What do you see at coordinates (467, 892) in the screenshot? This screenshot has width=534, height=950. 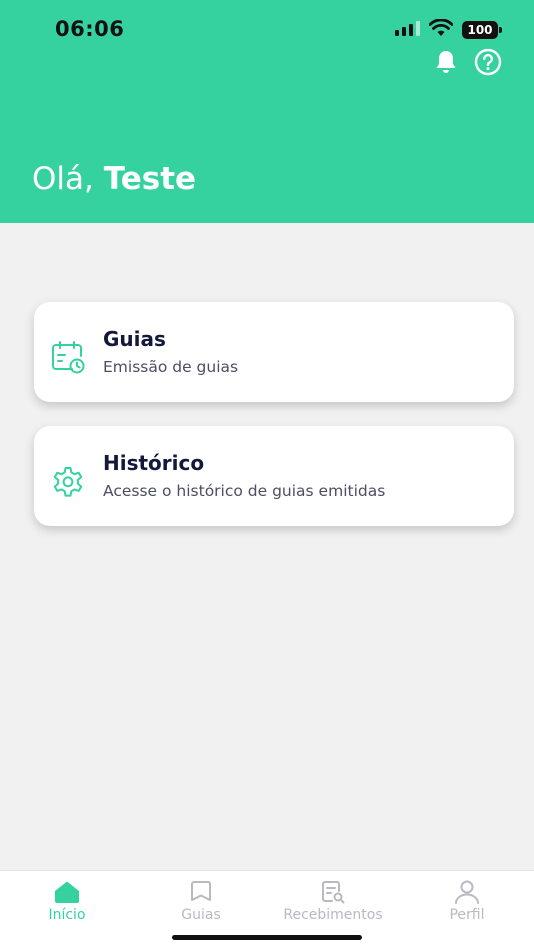 I see `user-icon` at bounding box center [467, 892].